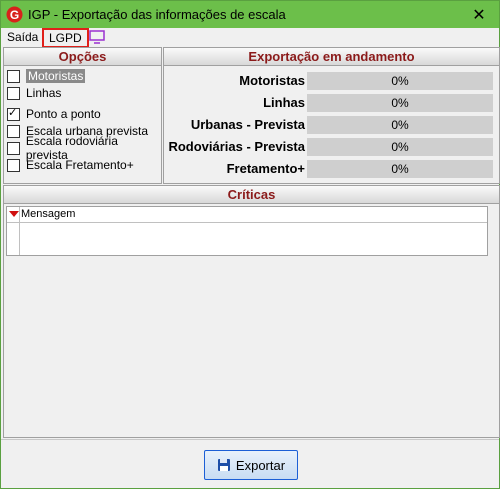  What do you see at coordinates (84, 148) in the screenshot?
I see `option-escala-rodoviaria: Escala rodoviária prevista` at bounding box center [84, 148].